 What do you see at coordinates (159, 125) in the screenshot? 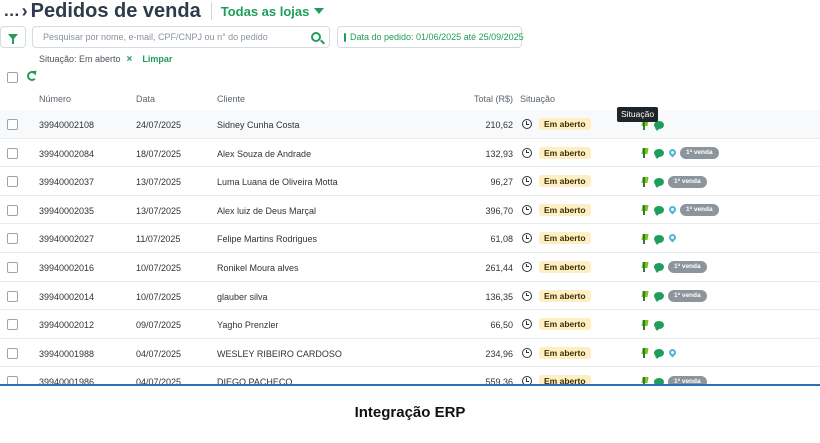
I see `order-date: 24/07/2025` at bounding box center [159, 125].